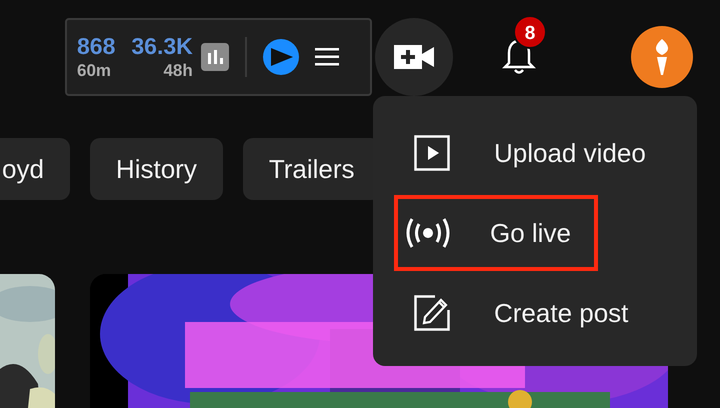 This screenshot has height=408, width=720. What do you see at coordinates (35, 169) in the screenshot?
I see `filter-chip: oyd` at bounding box center [35, 169].